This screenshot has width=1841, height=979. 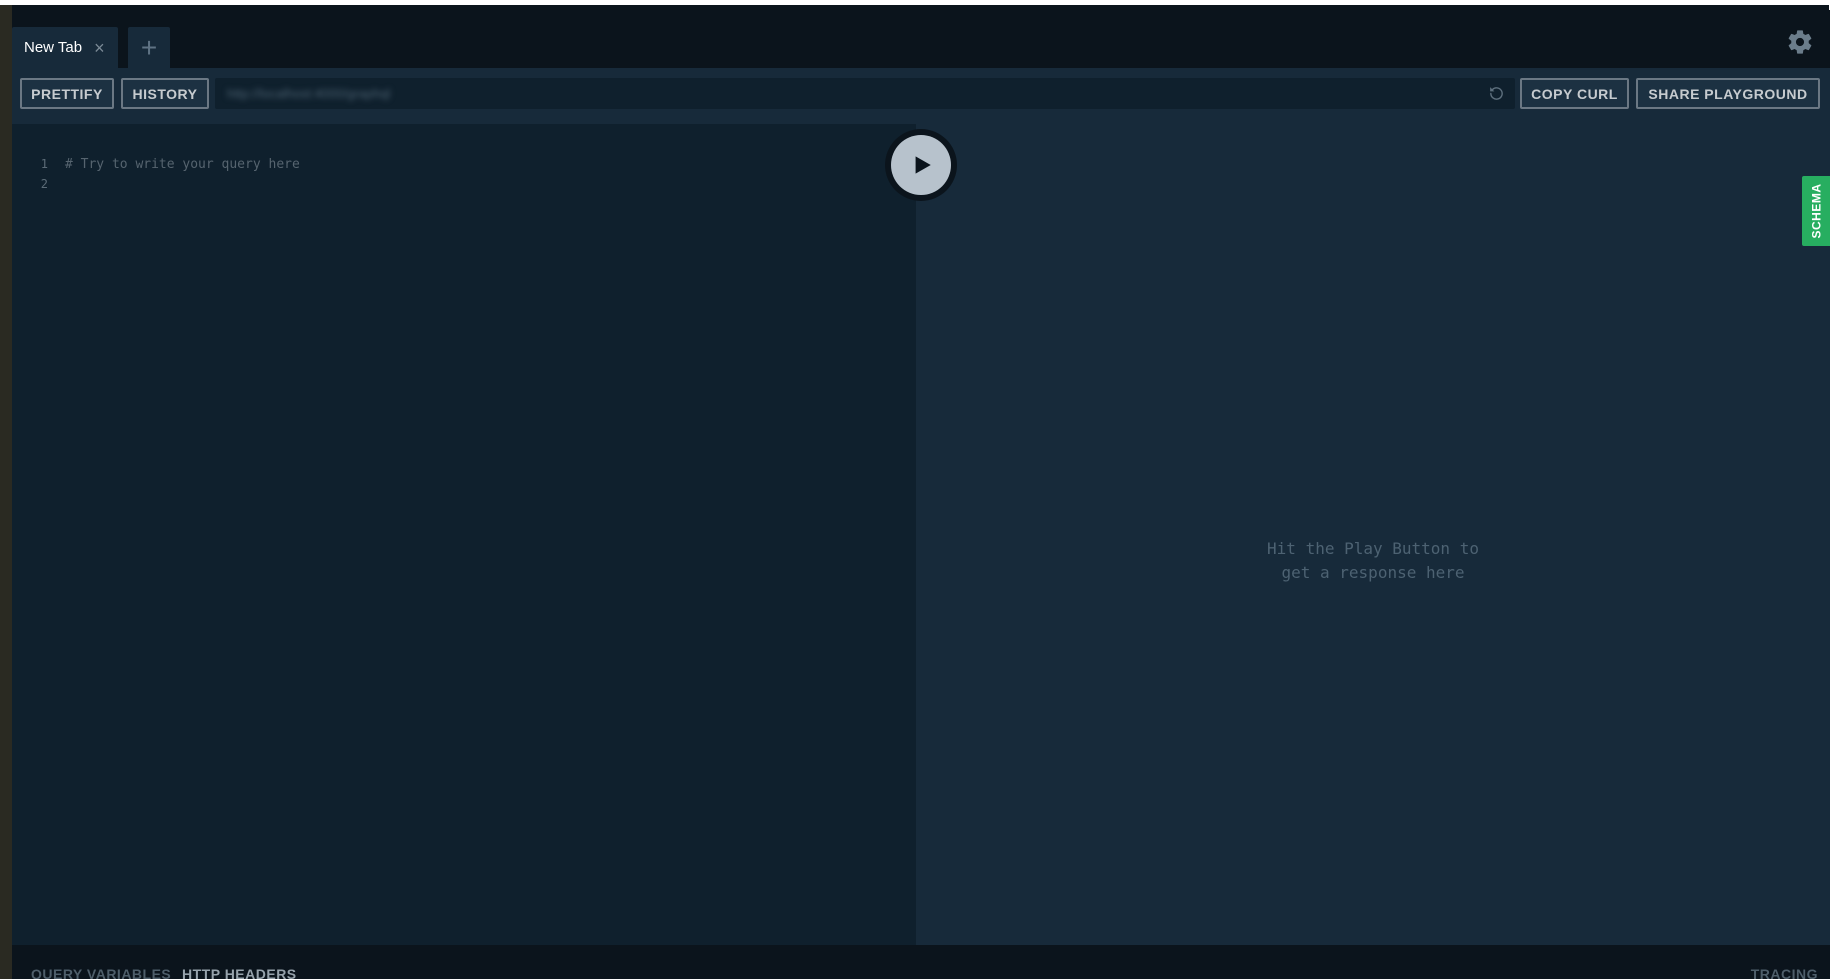 I want to click on plus-icon: +, so click(x=149, y=47).